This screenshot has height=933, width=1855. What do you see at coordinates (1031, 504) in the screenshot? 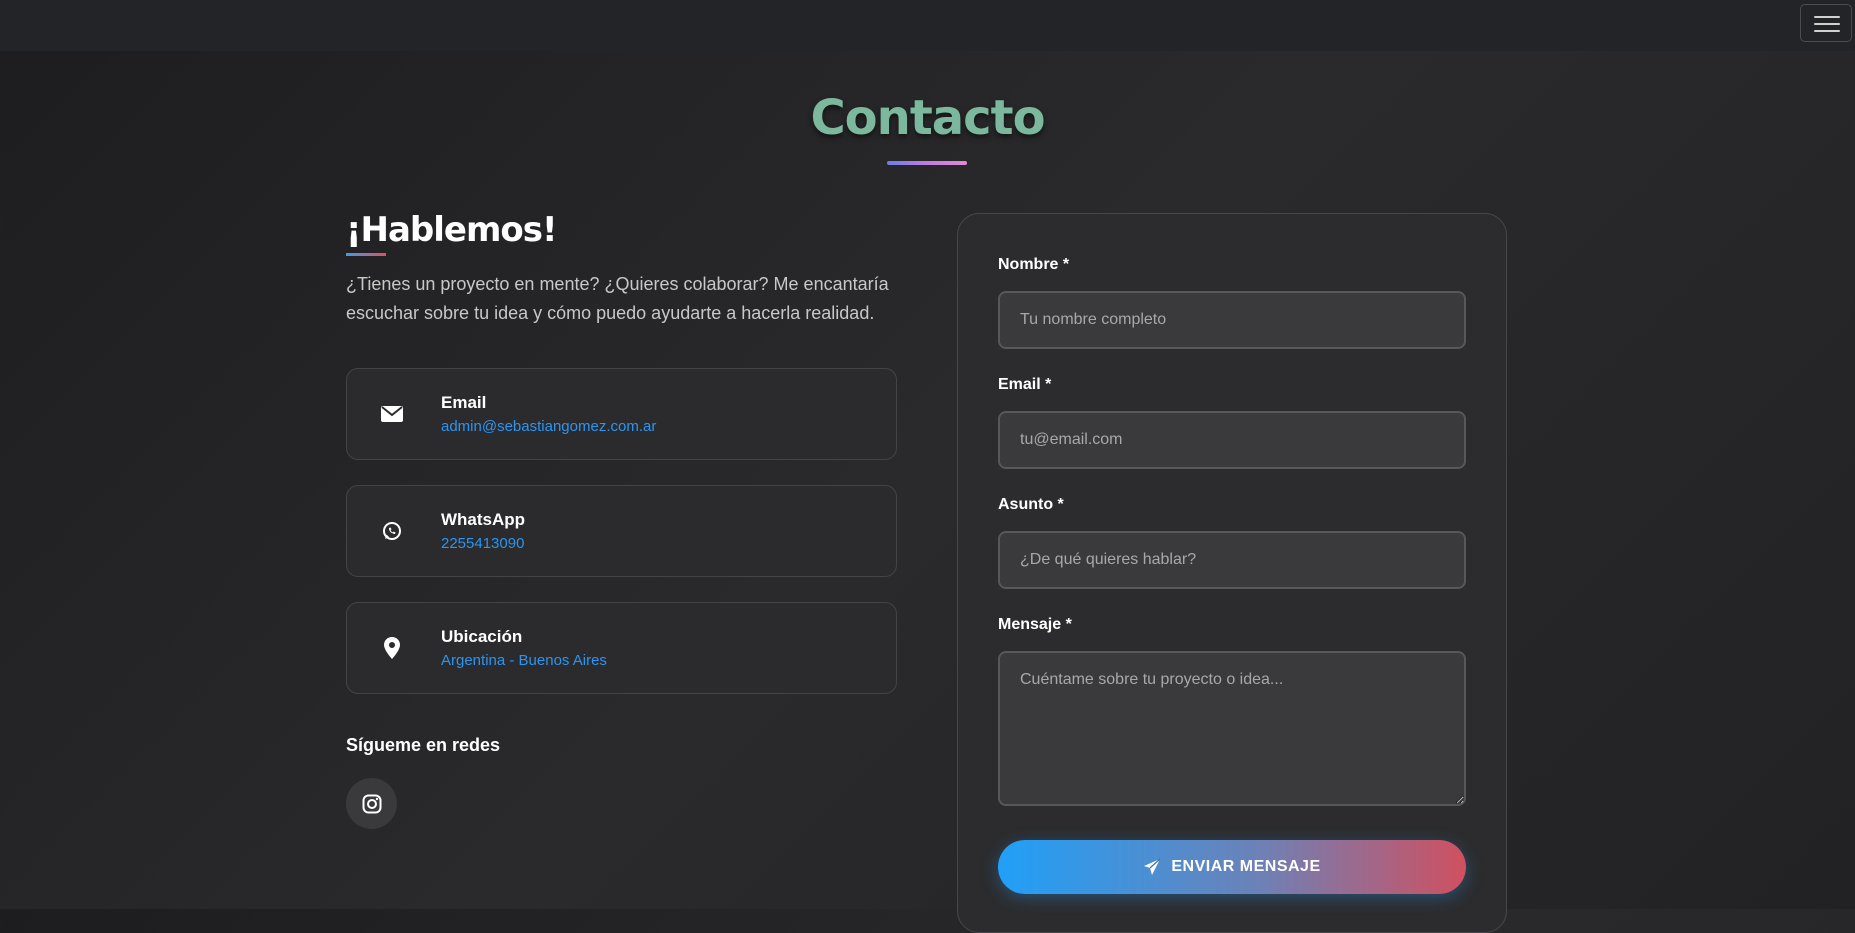
I see `subject-label: Asunto *` at bounding box center [1031, 504].